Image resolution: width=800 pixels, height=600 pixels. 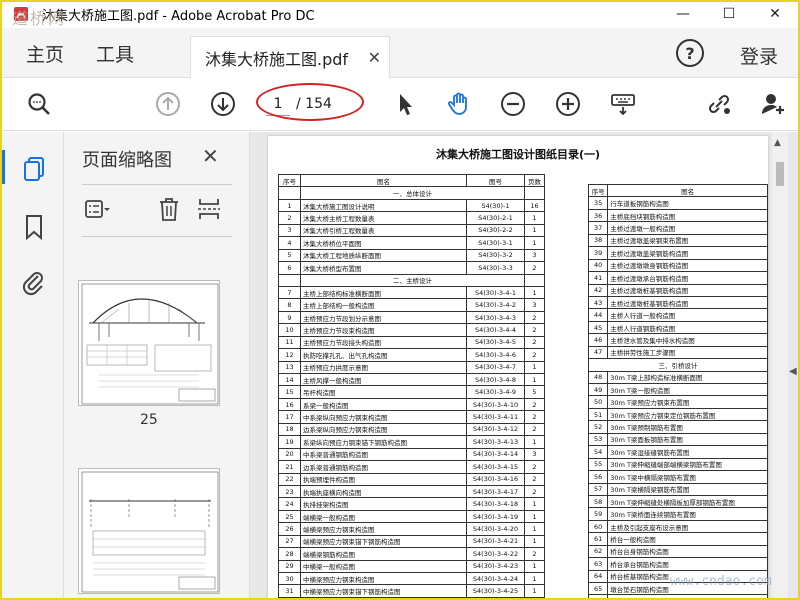 I want to click on row-number: 16, so click(x=289, y=404).